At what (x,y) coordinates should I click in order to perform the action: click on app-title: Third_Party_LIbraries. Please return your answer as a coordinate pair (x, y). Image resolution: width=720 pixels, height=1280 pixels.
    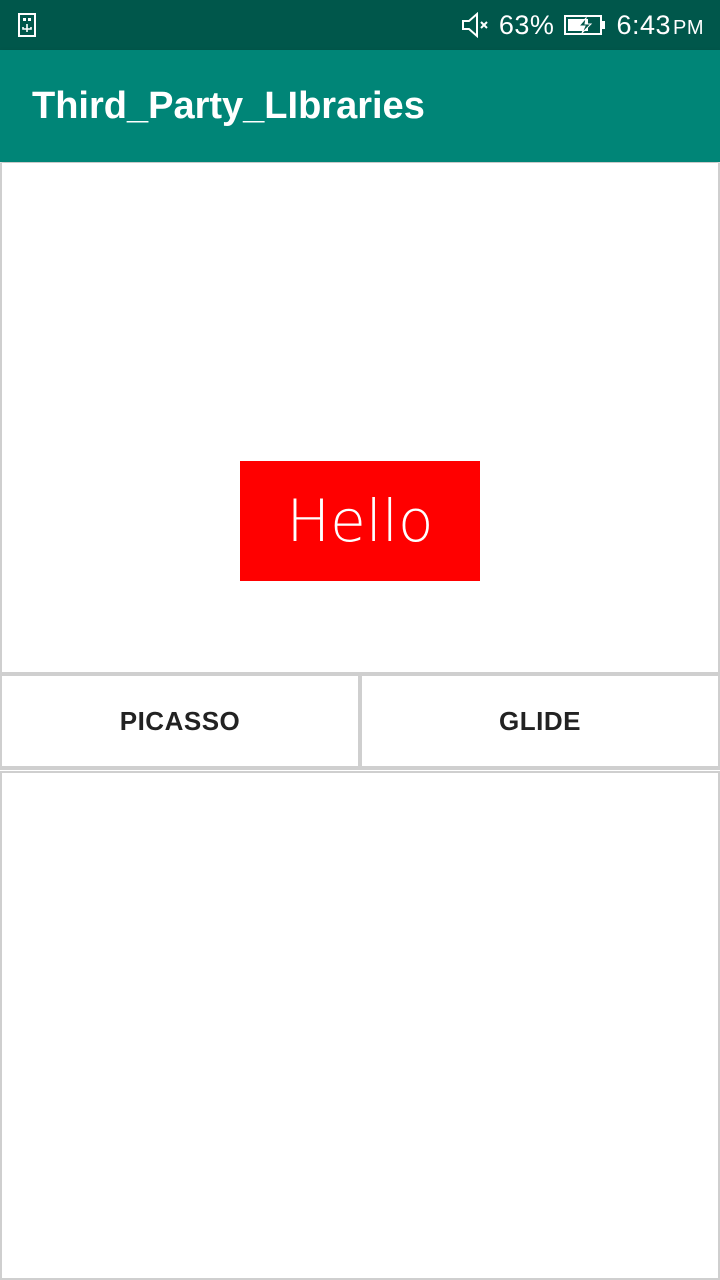
    Looking at the image, I should click on (228, 105).